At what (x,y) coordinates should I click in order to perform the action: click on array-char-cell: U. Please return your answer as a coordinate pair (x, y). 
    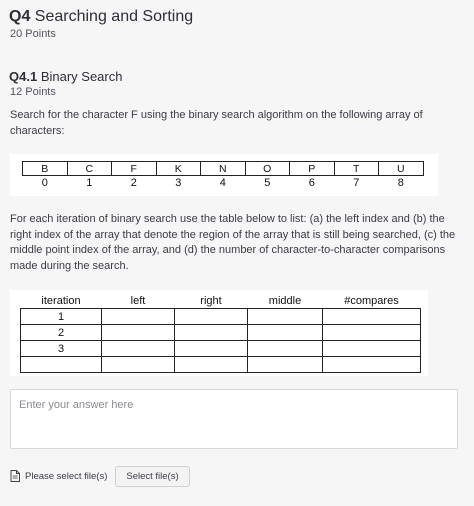
    Looking at the image, I should click on (401, 168).